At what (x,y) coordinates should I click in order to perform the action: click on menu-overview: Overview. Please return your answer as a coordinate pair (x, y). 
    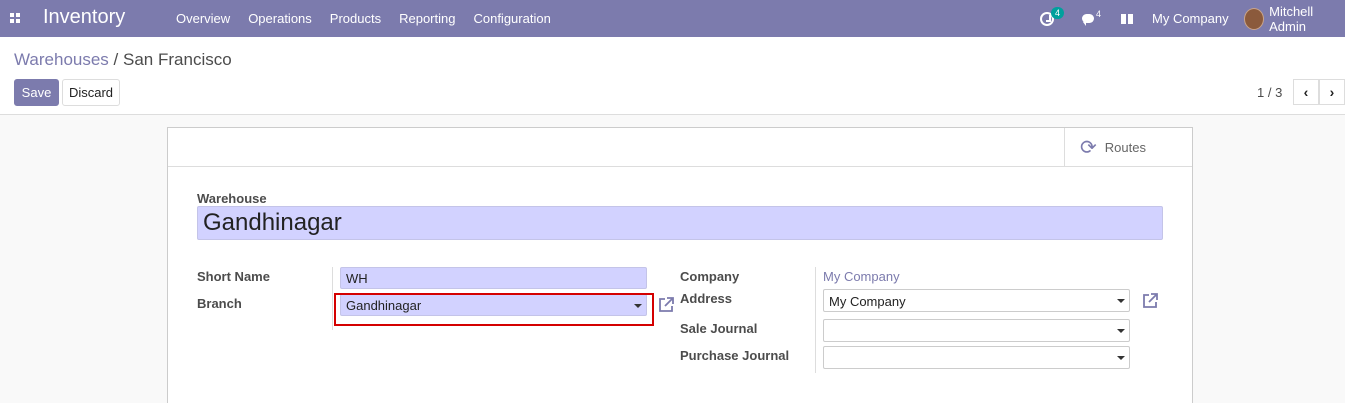
    Looking at the image, I should click on (203, 18).